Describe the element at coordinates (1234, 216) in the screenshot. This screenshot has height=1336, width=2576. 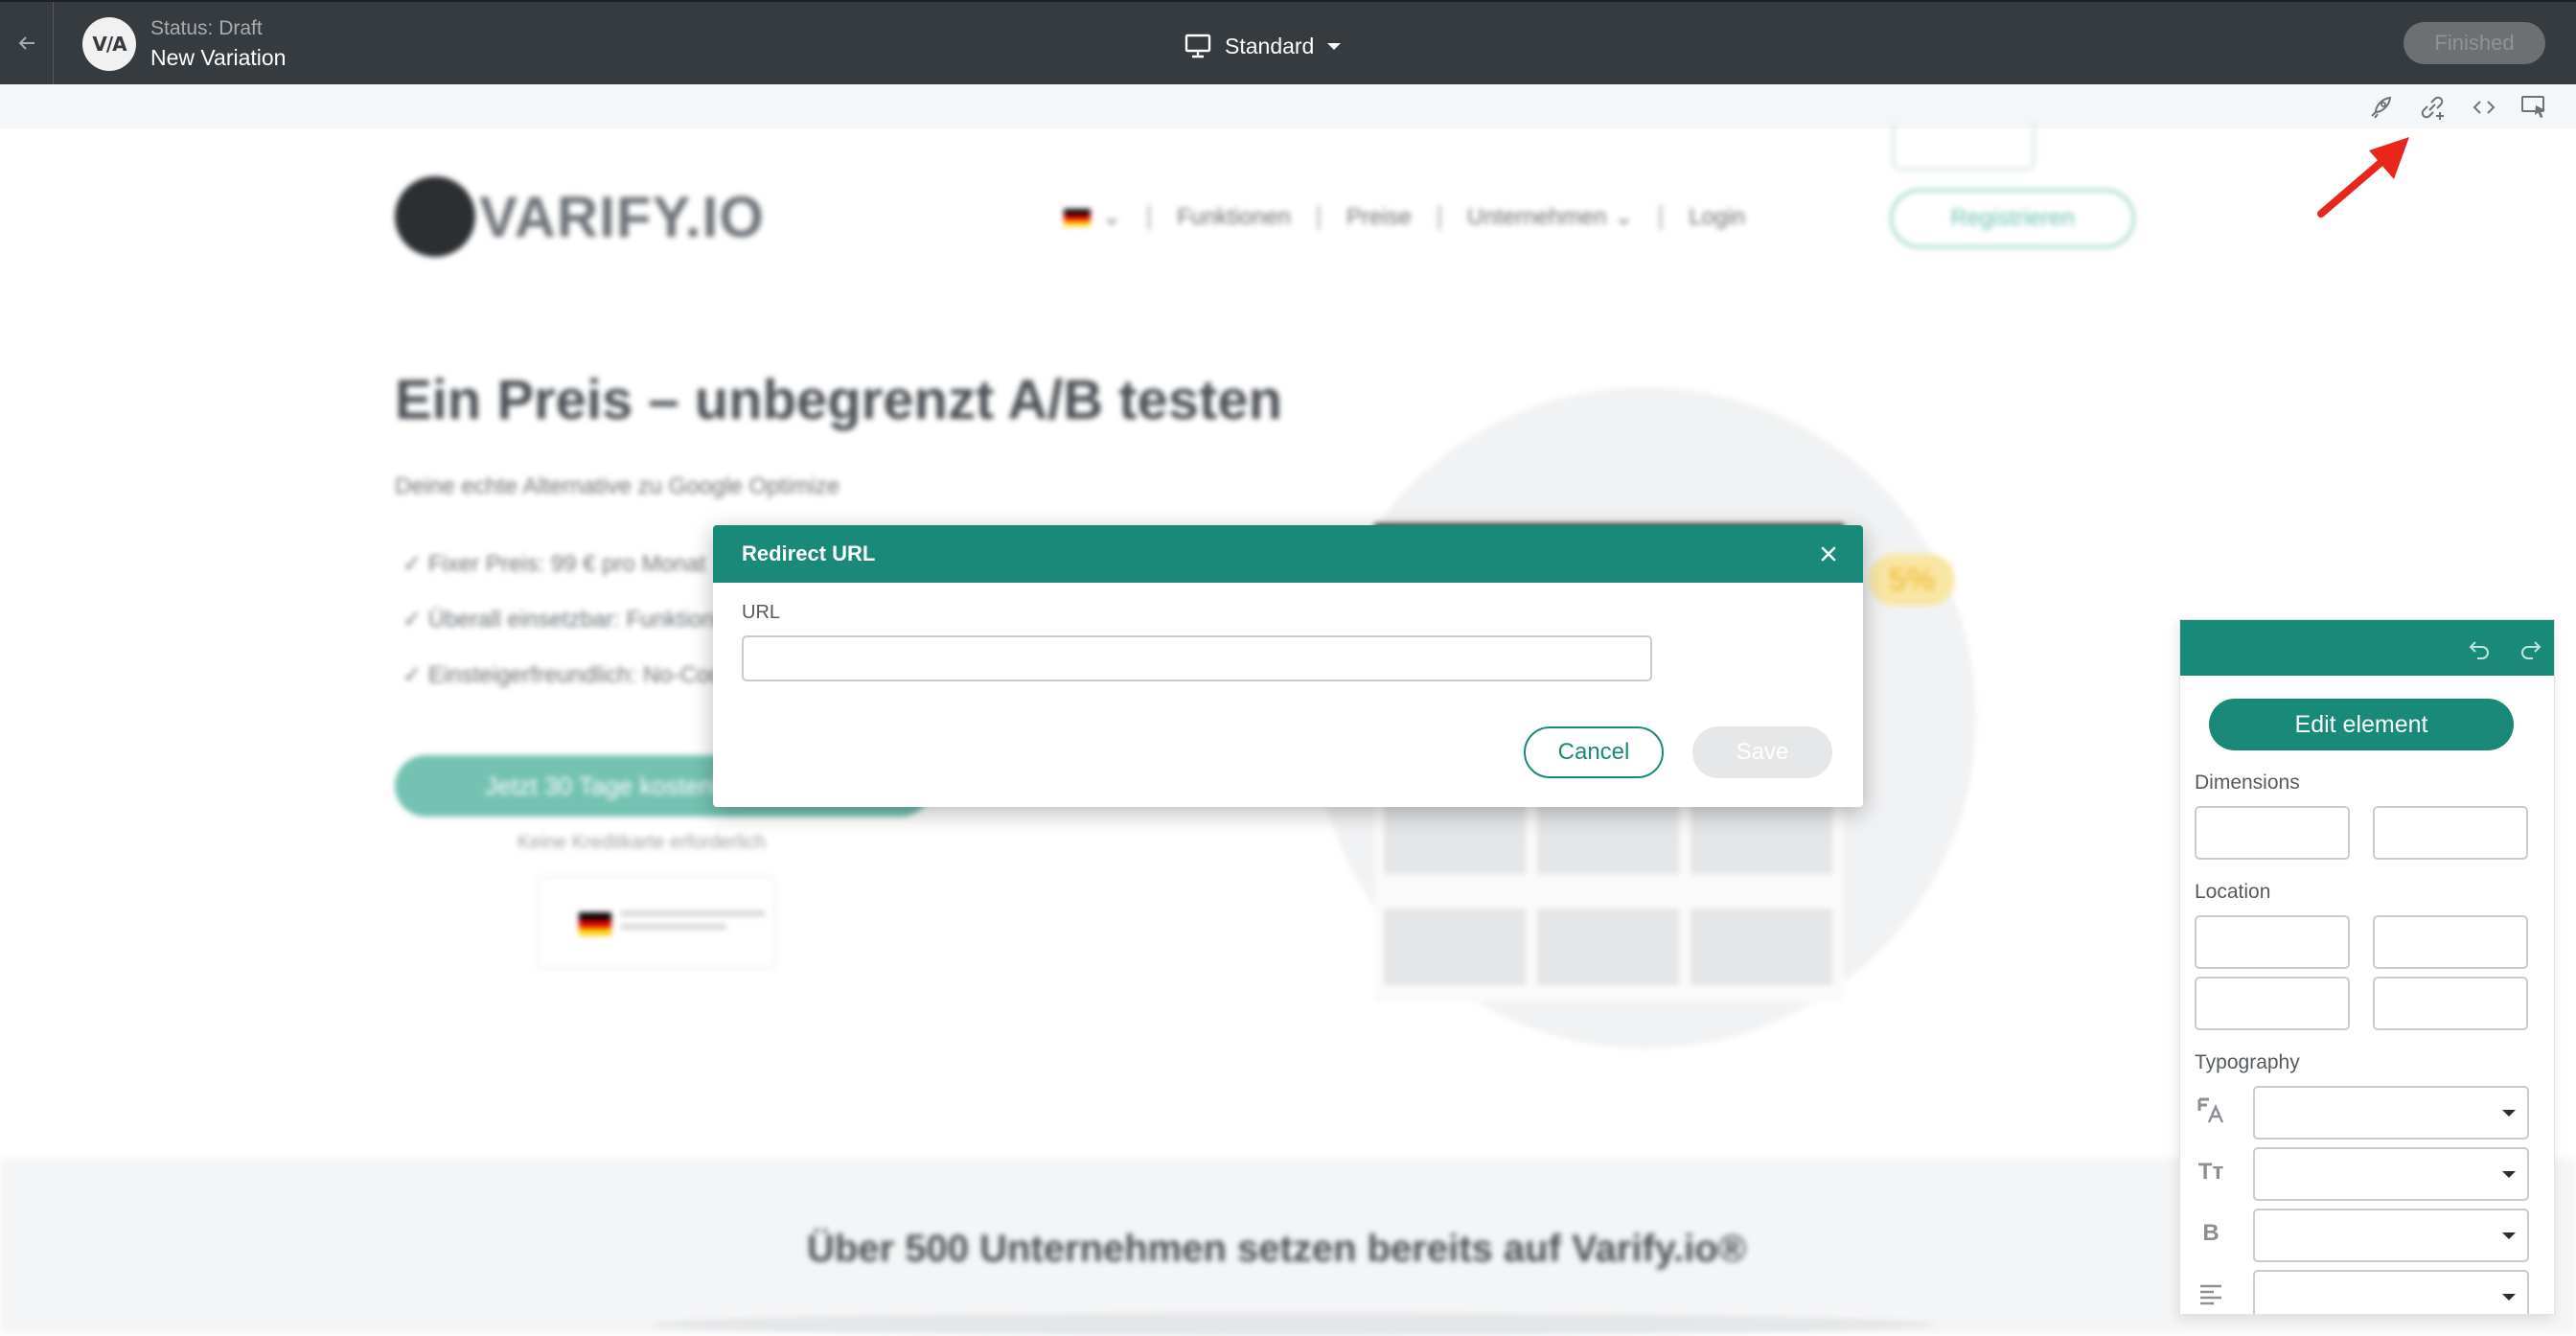
I see `site-nav-item: Funktionen` at that location.